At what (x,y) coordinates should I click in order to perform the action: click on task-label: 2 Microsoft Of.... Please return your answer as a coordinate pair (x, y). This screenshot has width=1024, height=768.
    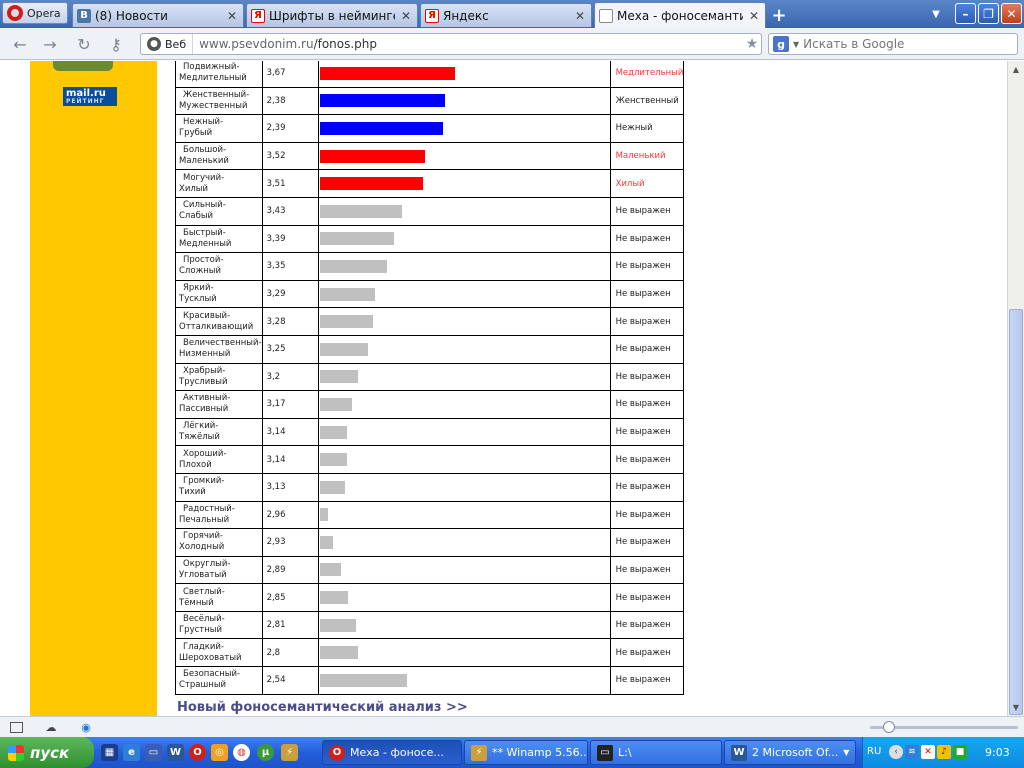
    Looking at the image, I should click on (795, 752).